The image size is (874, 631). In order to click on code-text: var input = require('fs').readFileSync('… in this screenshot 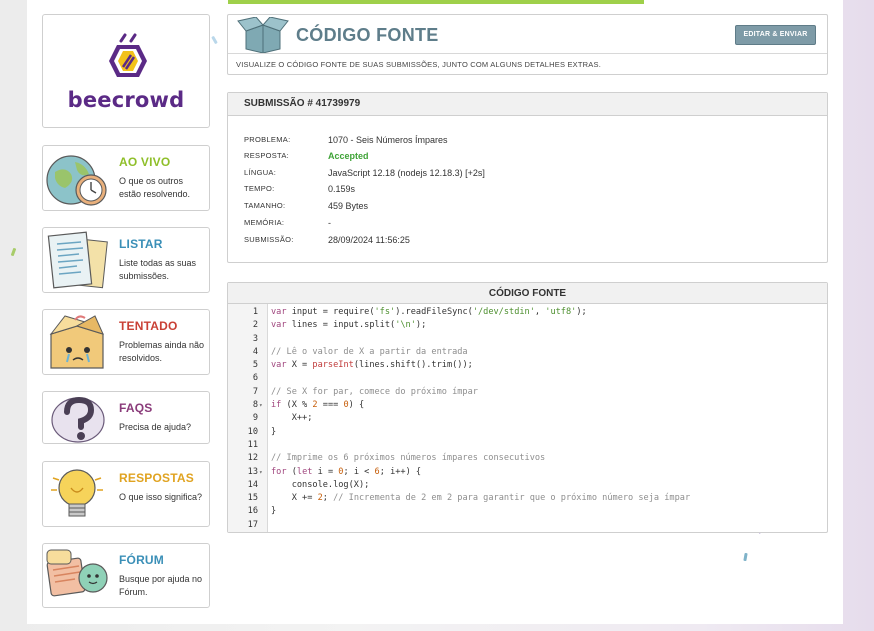, I will do `click(429, 312)`.